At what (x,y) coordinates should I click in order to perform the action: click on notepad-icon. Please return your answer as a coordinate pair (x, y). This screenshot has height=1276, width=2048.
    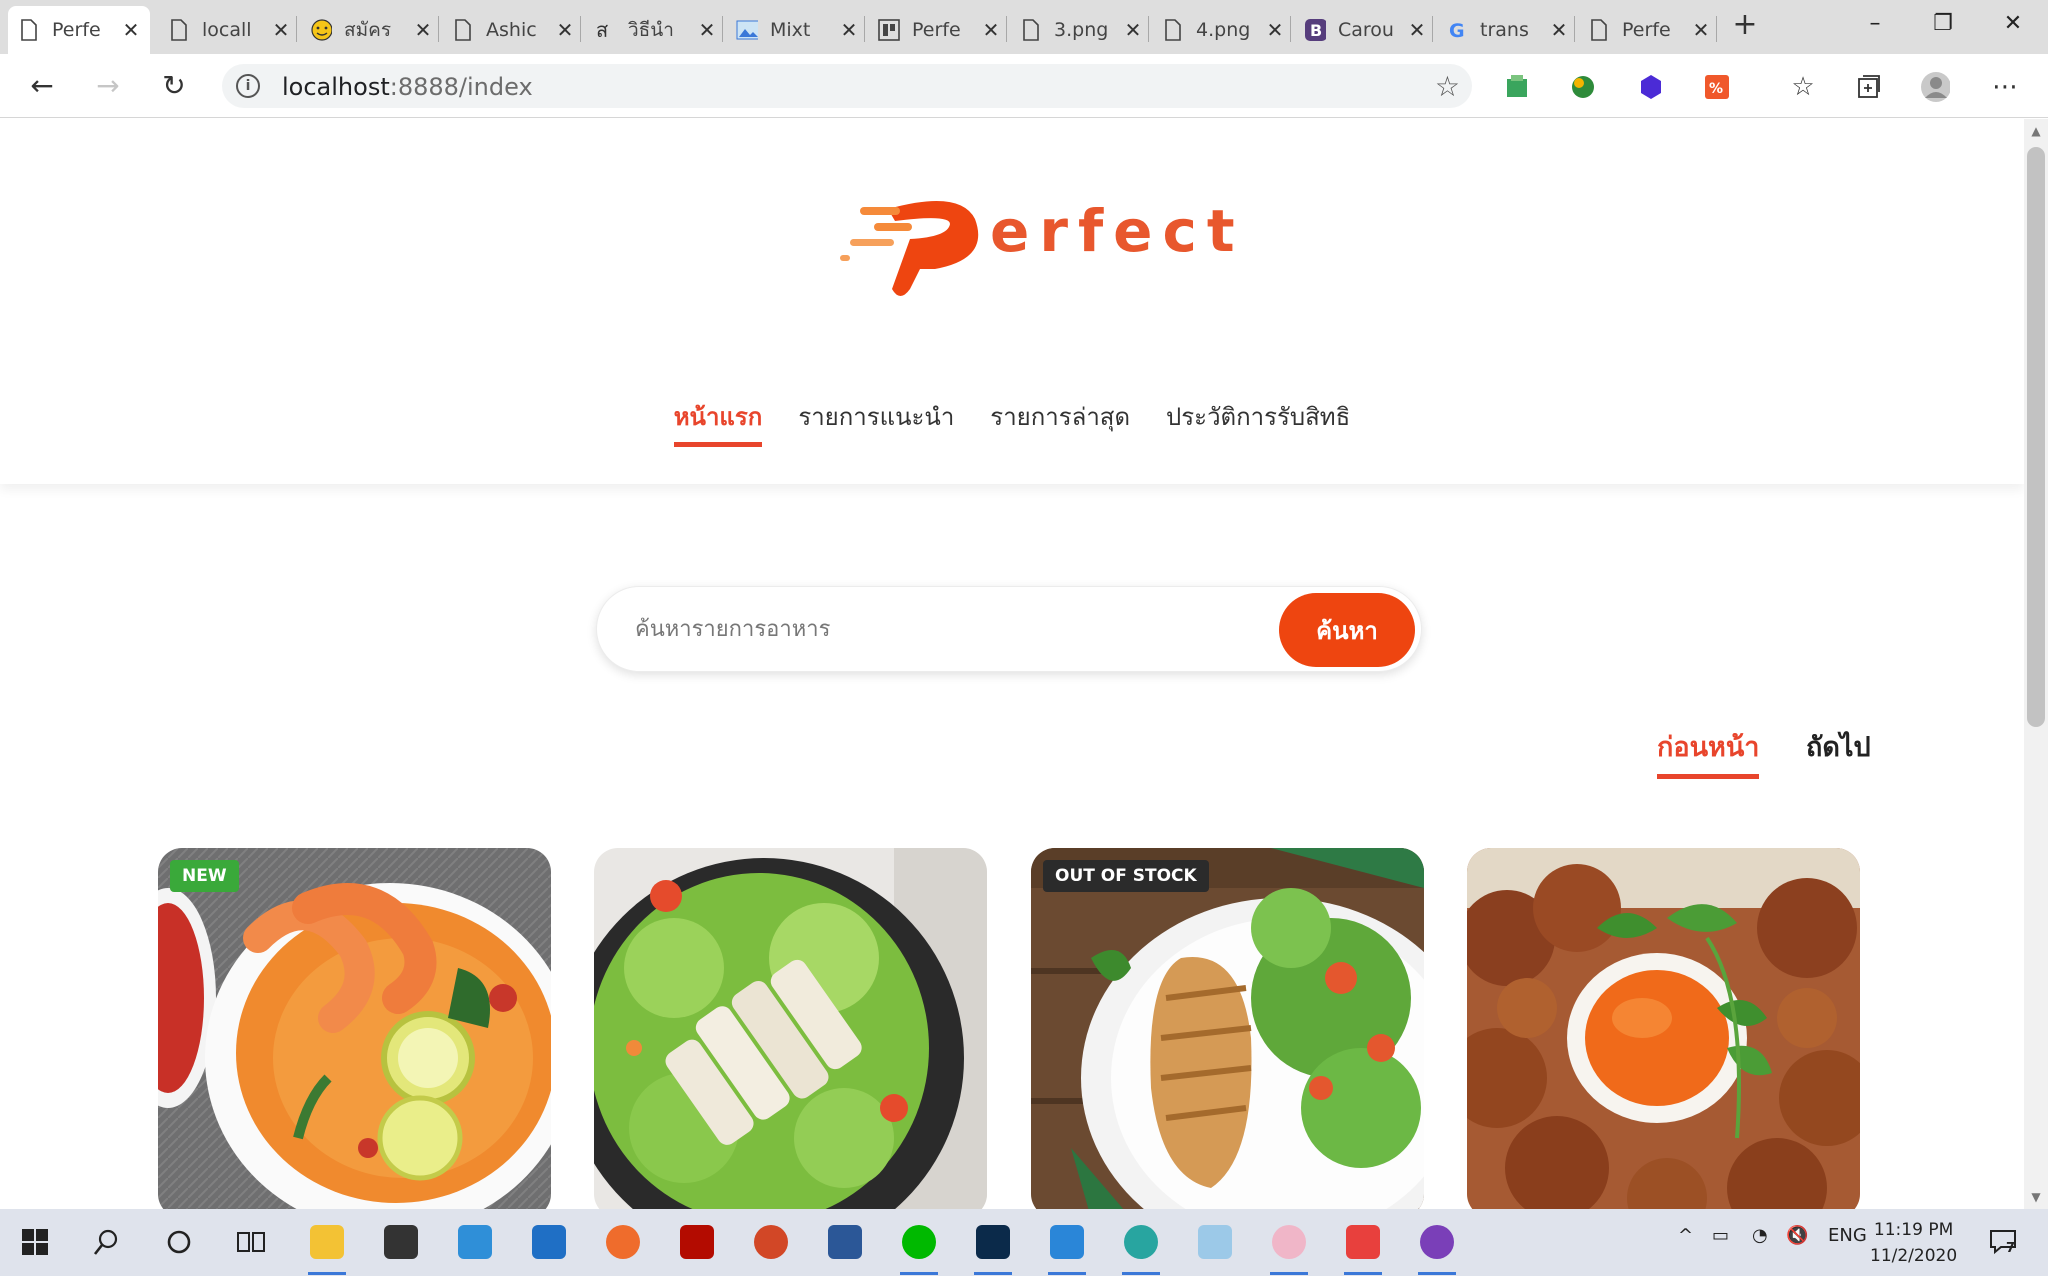
    Looking at the image, I should click on (1215, 1242).